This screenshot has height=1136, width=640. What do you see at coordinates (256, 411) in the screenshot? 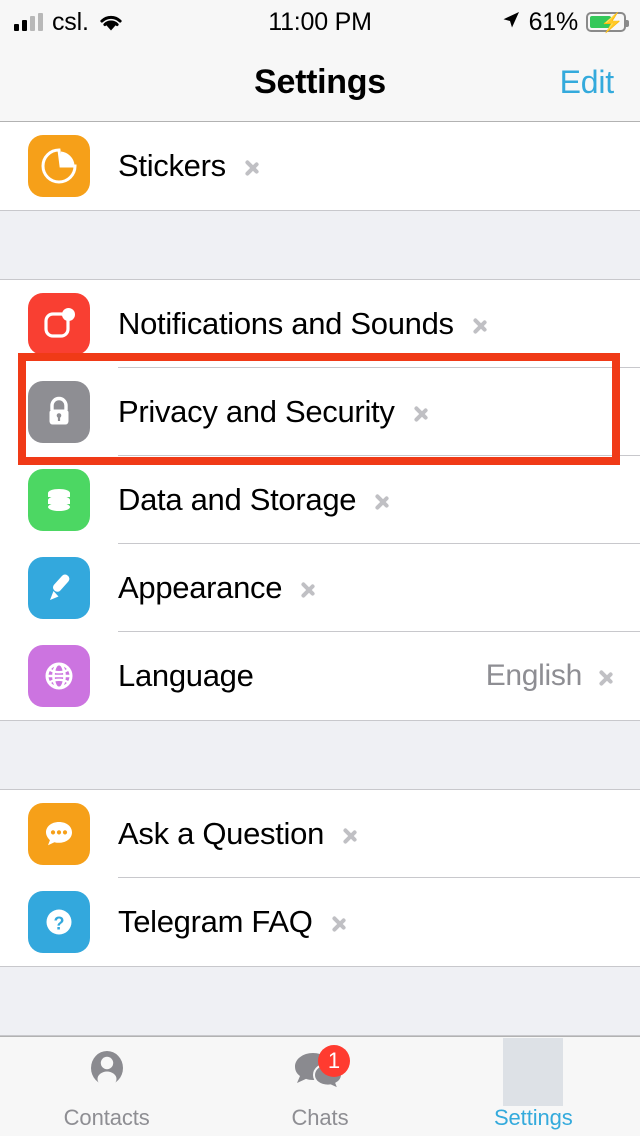
I see `settings-row-label: Privacy and Security` at bounding box center [256, 411].